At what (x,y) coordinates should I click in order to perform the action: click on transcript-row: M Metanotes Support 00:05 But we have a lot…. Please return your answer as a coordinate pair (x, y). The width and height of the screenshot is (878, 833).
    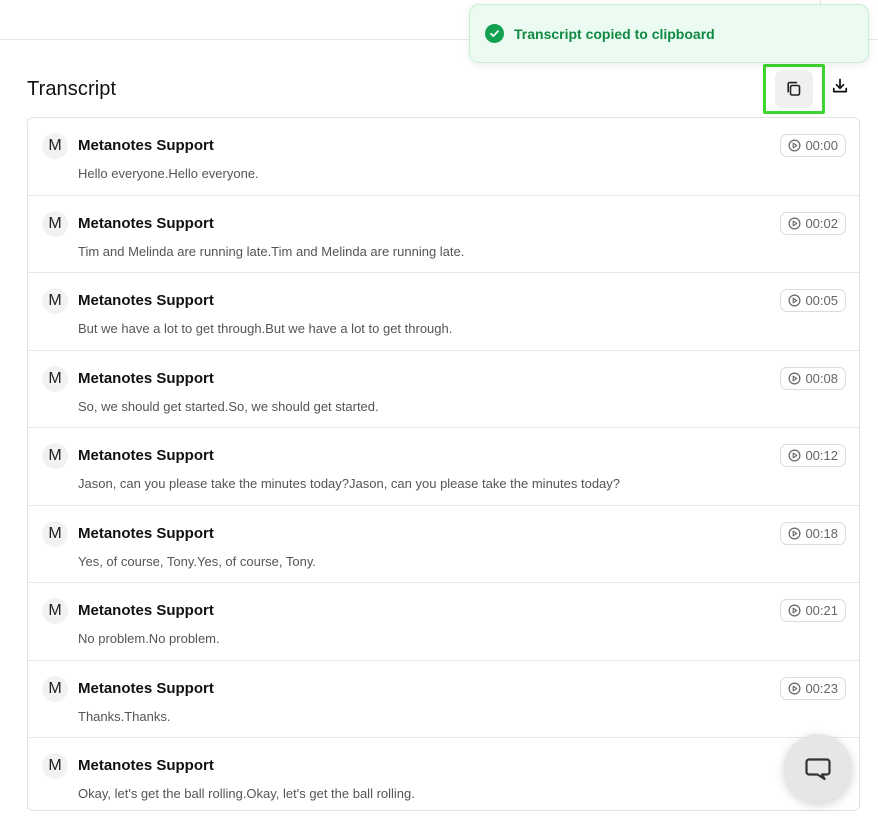
    Looking at the image, I should click on (443, 312).